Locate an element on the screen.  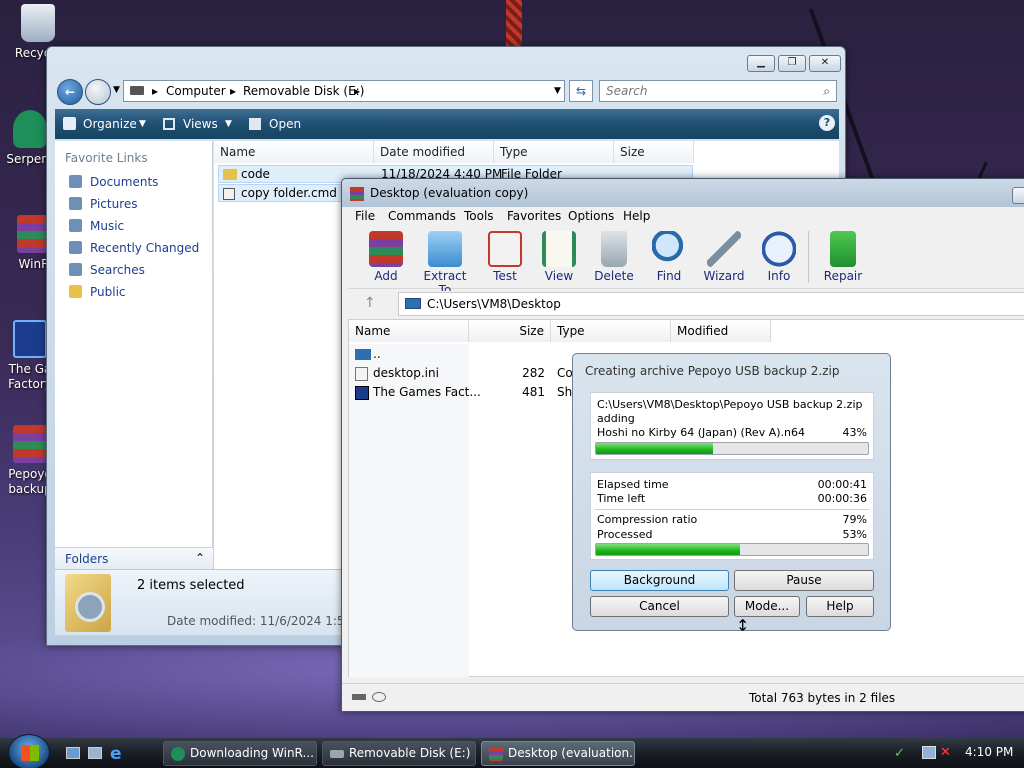
tool-wizard-button: Wizard is located at coordinates (724, 257).